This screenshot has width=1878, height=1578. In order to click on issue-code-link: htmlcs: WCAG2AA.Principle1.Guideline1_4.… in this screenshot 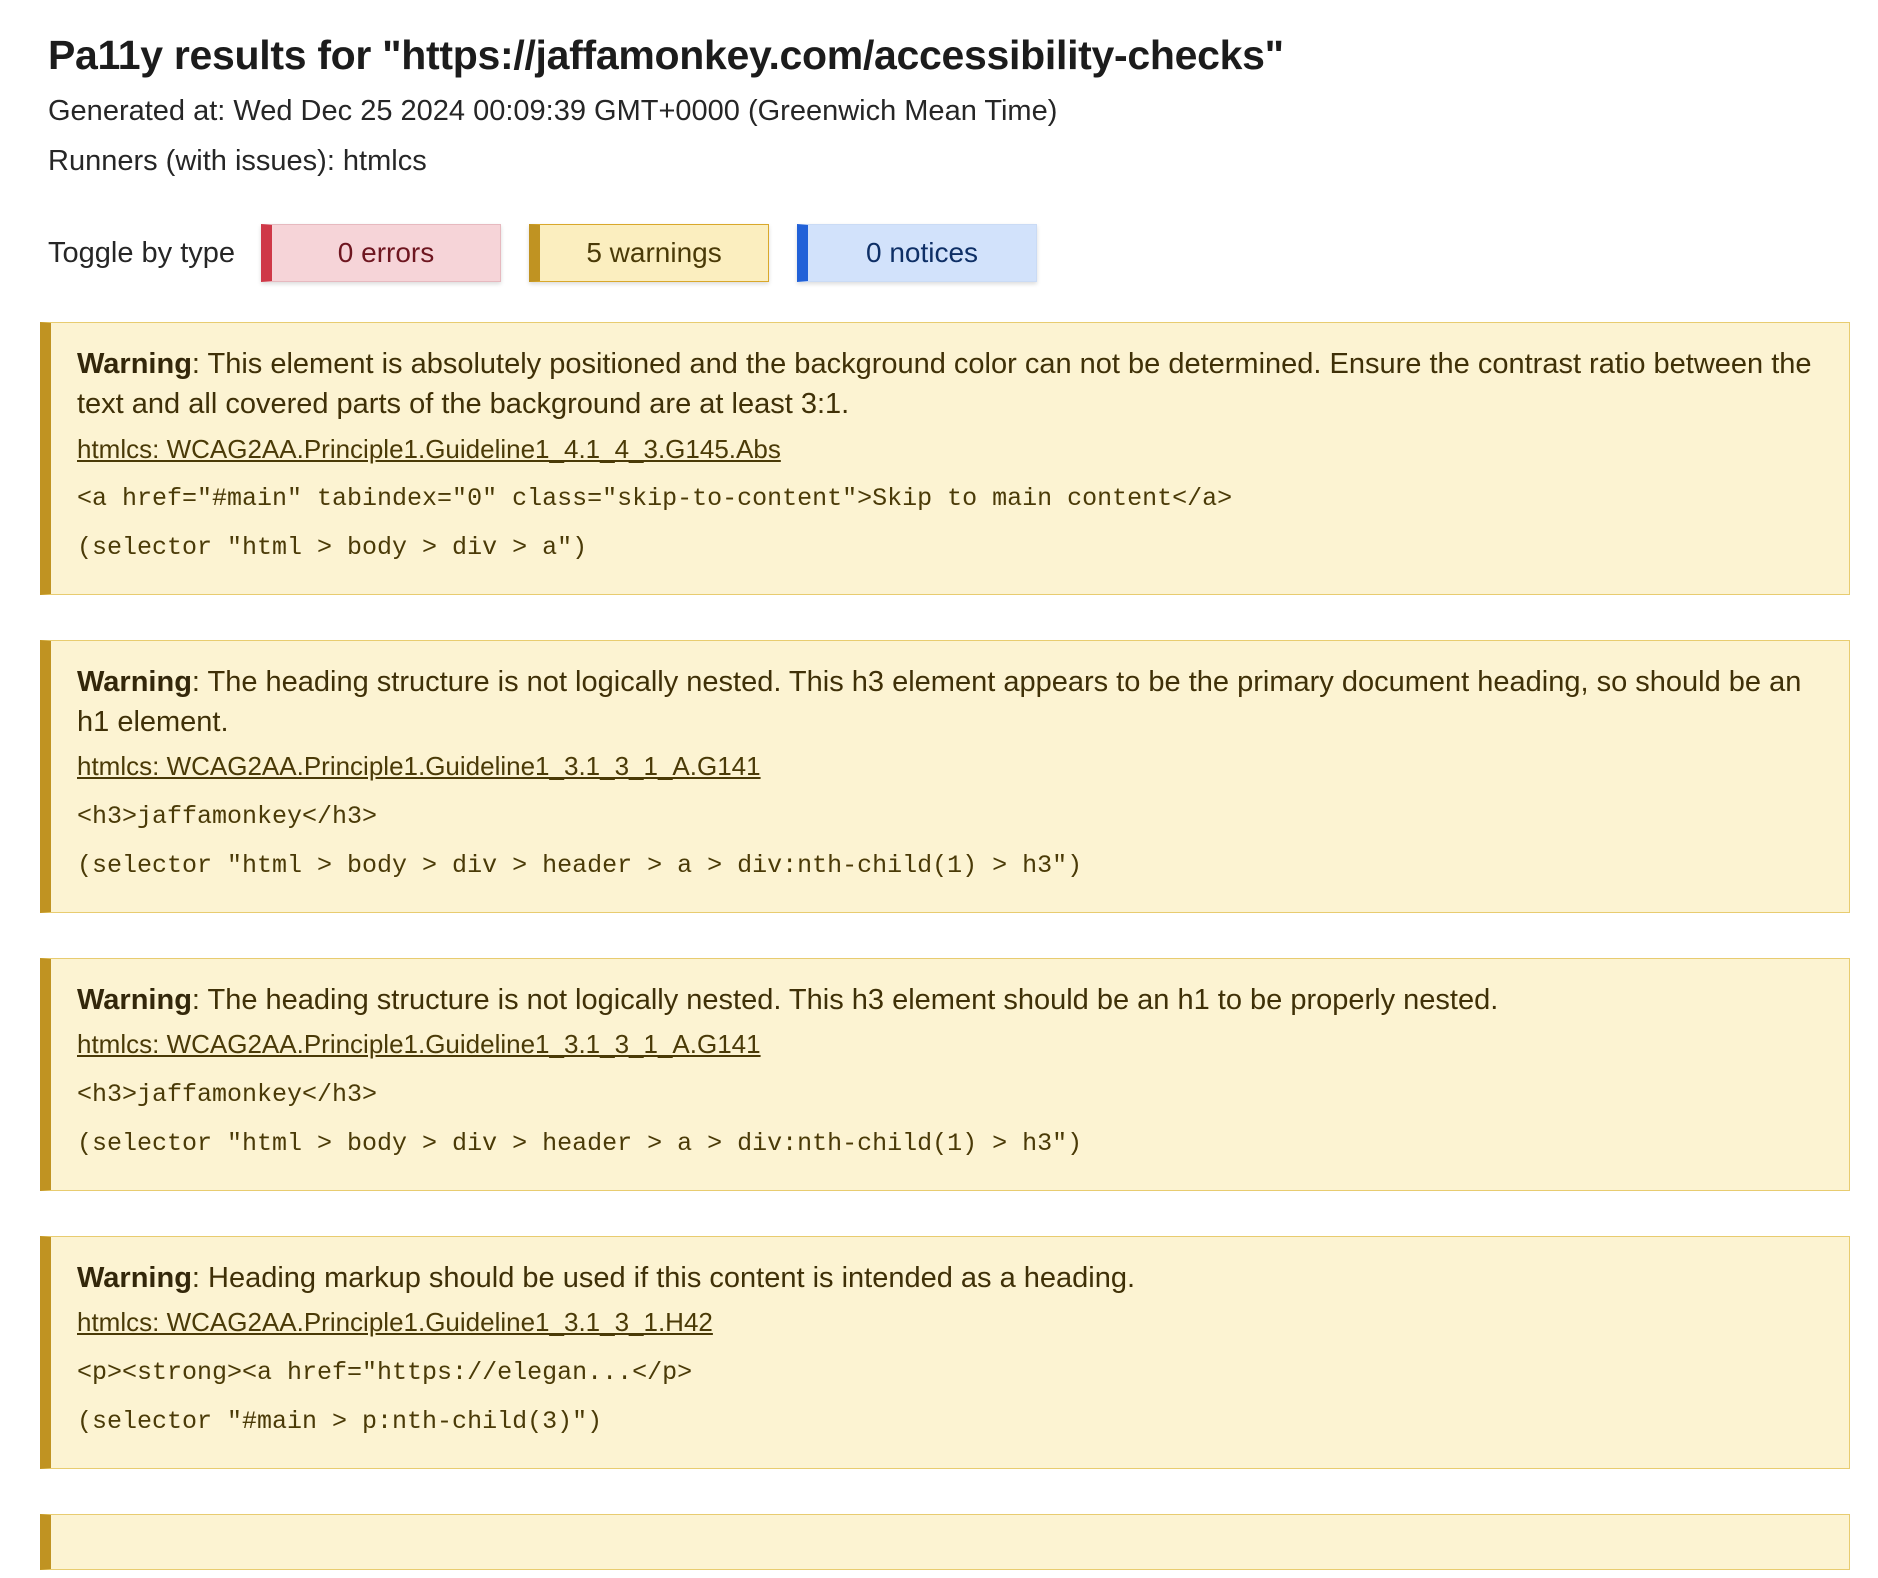, I will do `click(948, 450)`.